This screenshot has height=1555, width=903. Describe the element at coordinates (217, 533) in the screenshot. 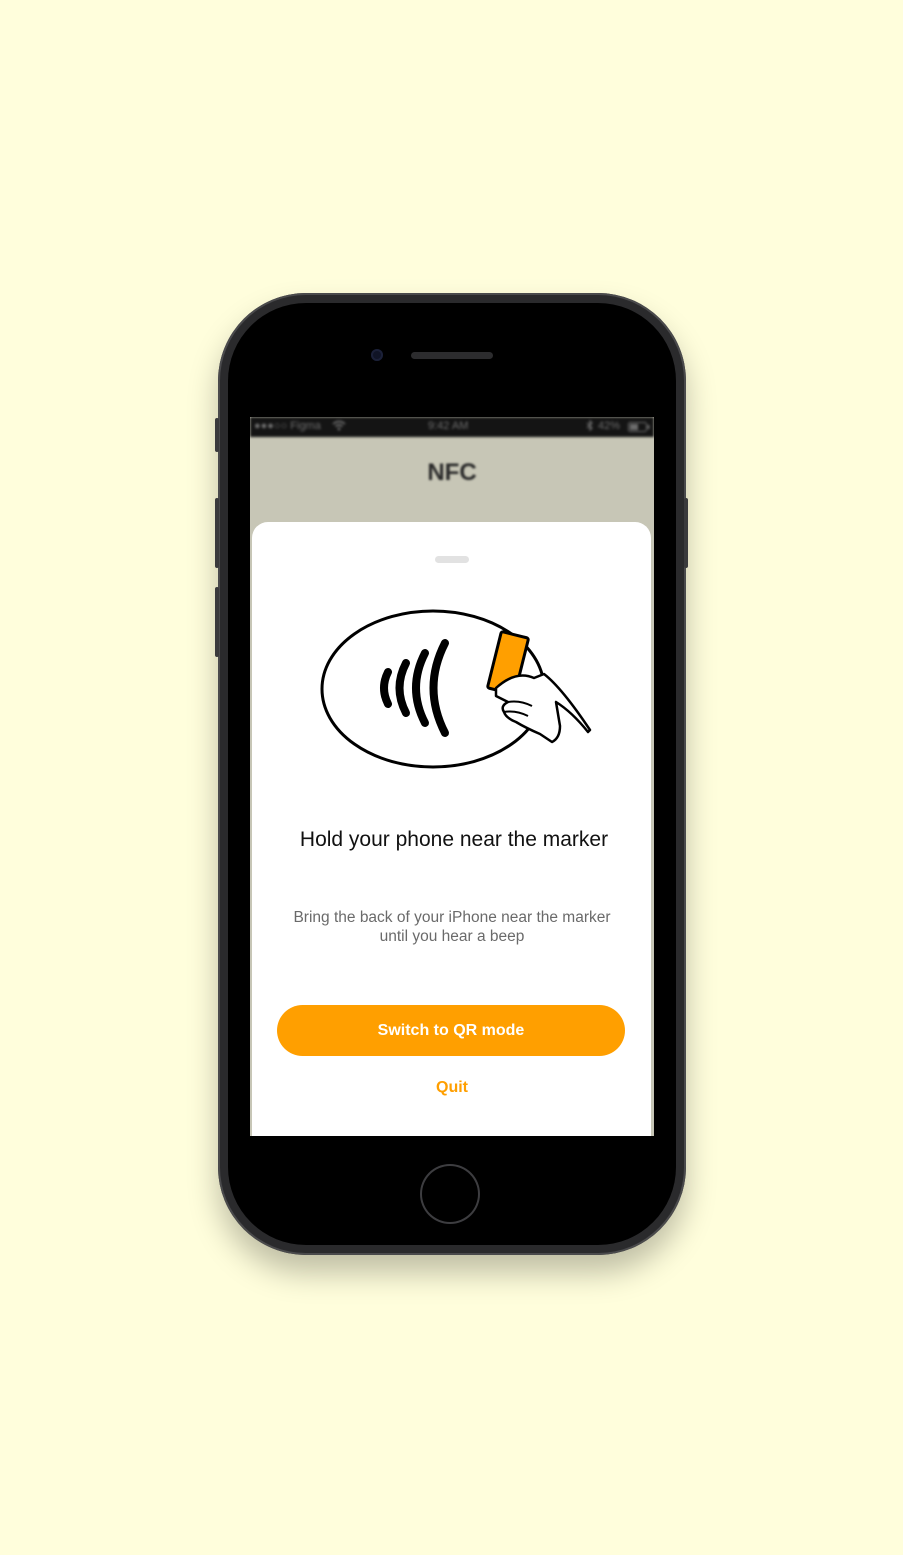

I see `volume-up-button` at that location.